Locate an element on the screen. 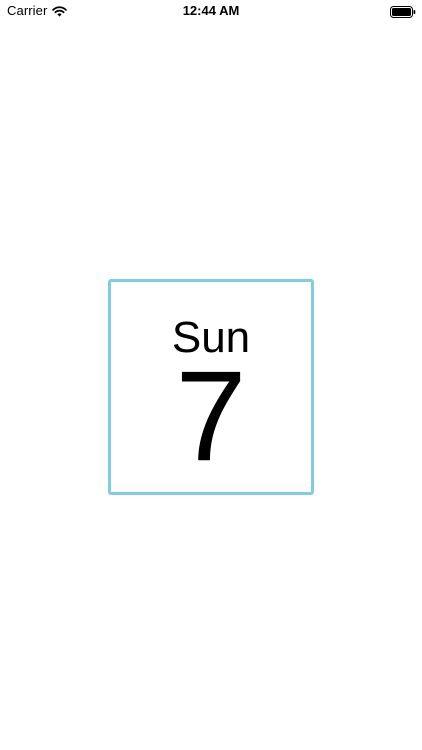 The width and height of the screenshot is (422, 750). status-time: 12:44 AM is located at coordinates (211, 10).